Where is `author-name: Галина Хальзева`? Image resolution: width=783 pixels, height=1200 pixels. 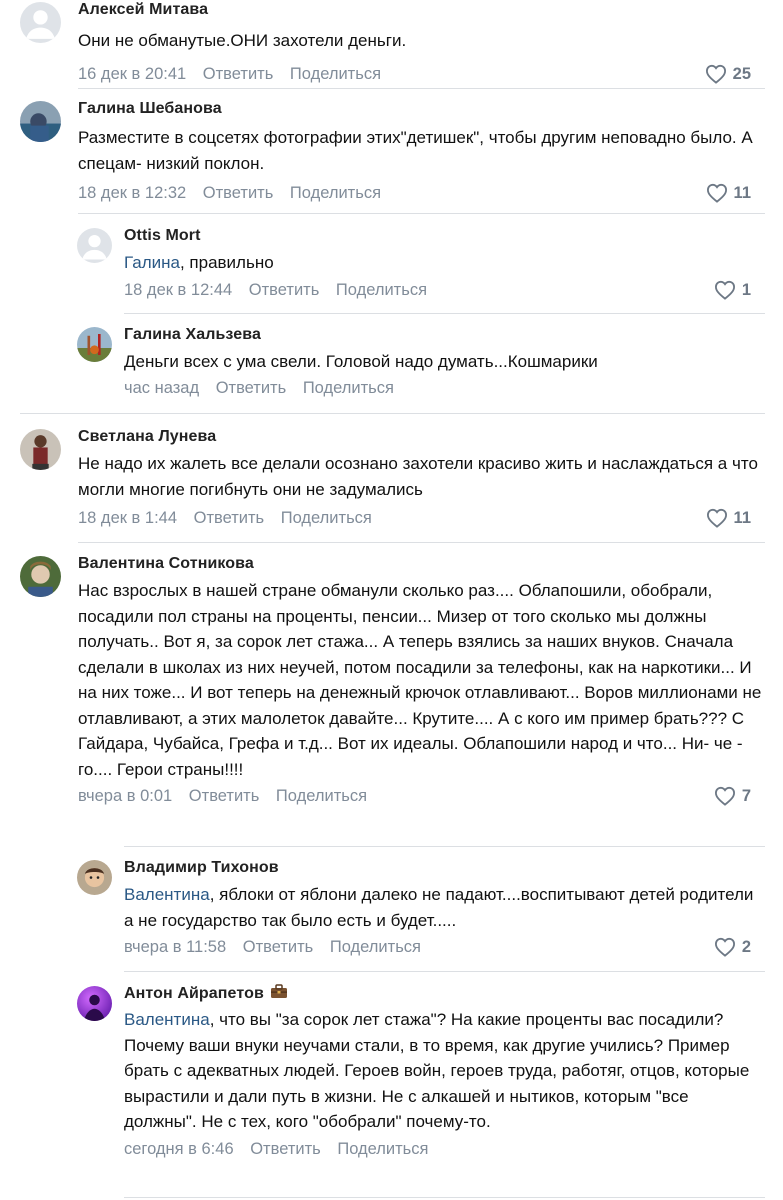
author-name: Галина Хальзева is located at coordinates (443, 335).